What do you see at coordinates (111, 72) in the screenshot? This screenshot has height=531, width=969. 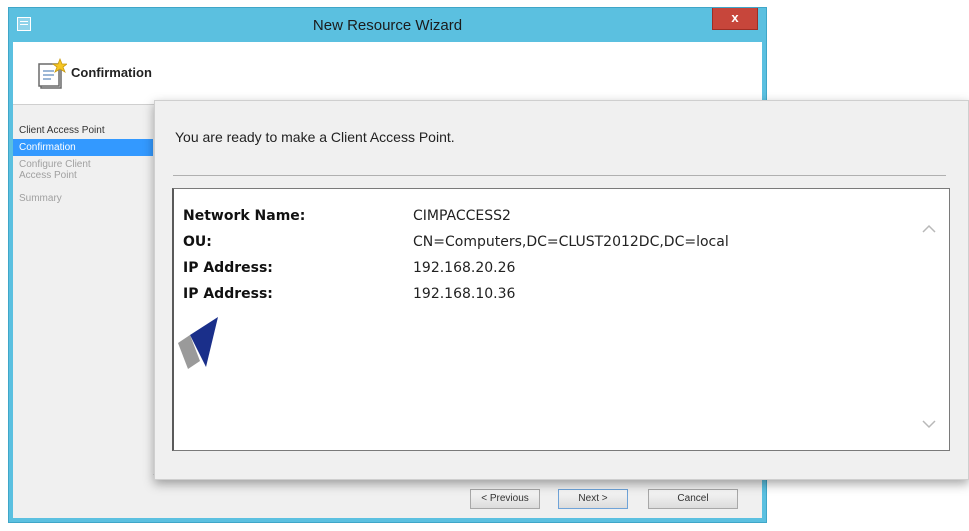 I see `page-title: Confirmation` at bounding box center [111, 72].